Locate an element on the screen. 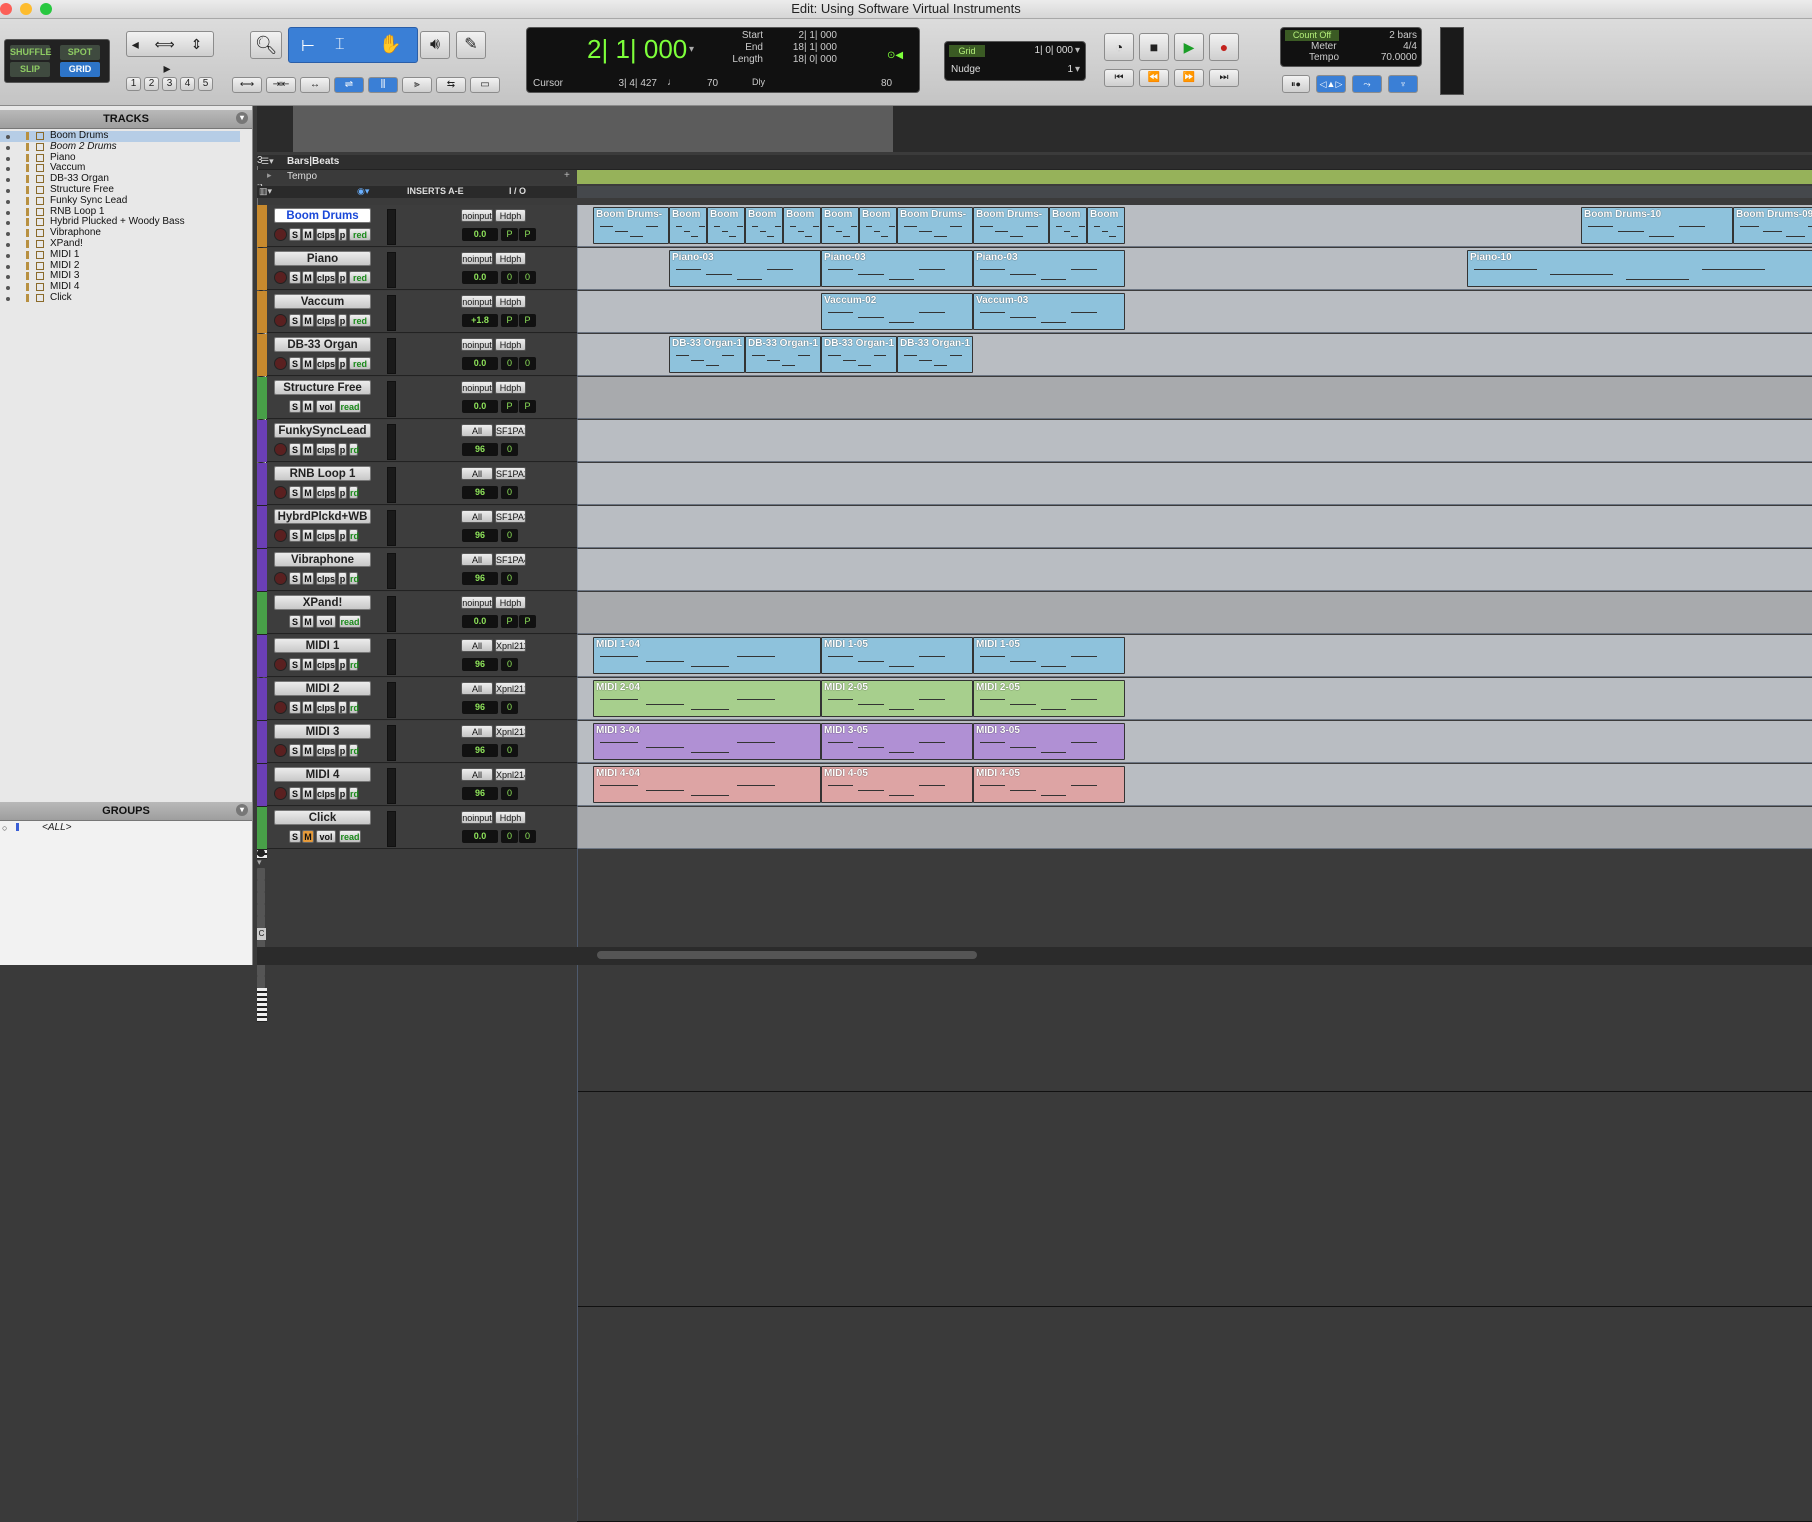 Image resolution: width=1812 pixels, height=1522 pixels. selector-tool-icon: ⌶ is located at coordinates (340, 45).